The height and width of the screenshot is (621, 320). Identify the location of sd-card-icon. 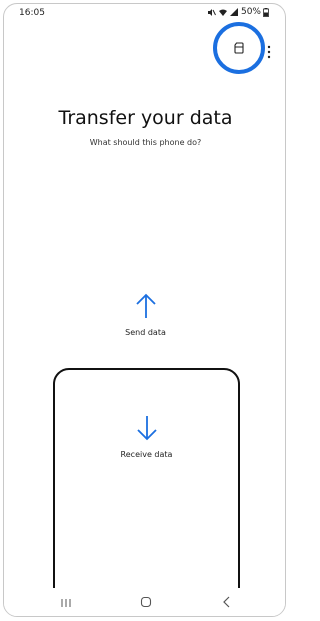
(239, 48).